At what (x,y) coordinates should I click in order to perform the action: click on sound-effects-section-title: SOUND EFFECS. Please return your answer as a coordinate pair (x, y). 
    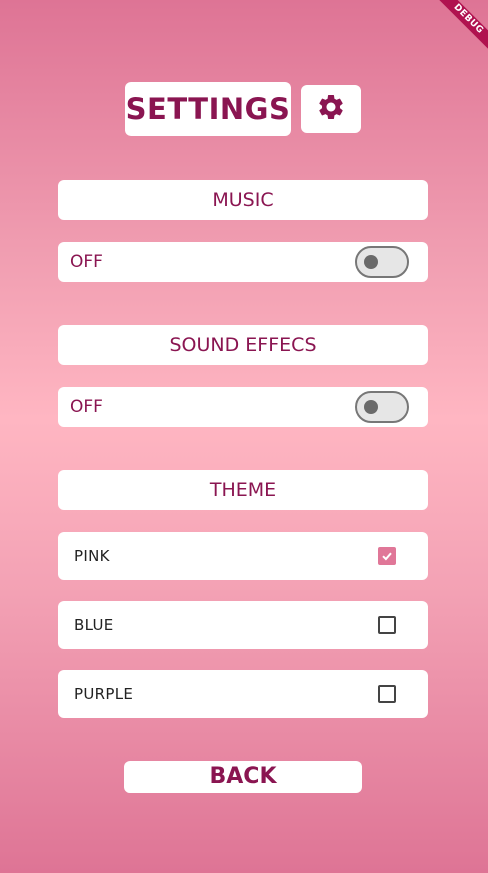
    Looking at the image, I should click on (243, 345).